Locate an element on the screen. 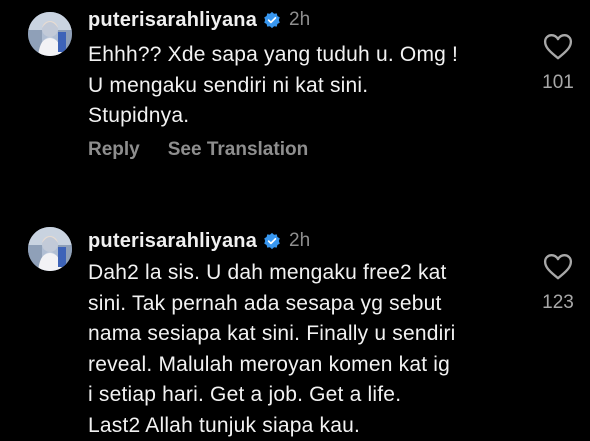 This screenshot has width=590, height=441. comment-actions: Reply See Translation is located at coordinates (198, 150).